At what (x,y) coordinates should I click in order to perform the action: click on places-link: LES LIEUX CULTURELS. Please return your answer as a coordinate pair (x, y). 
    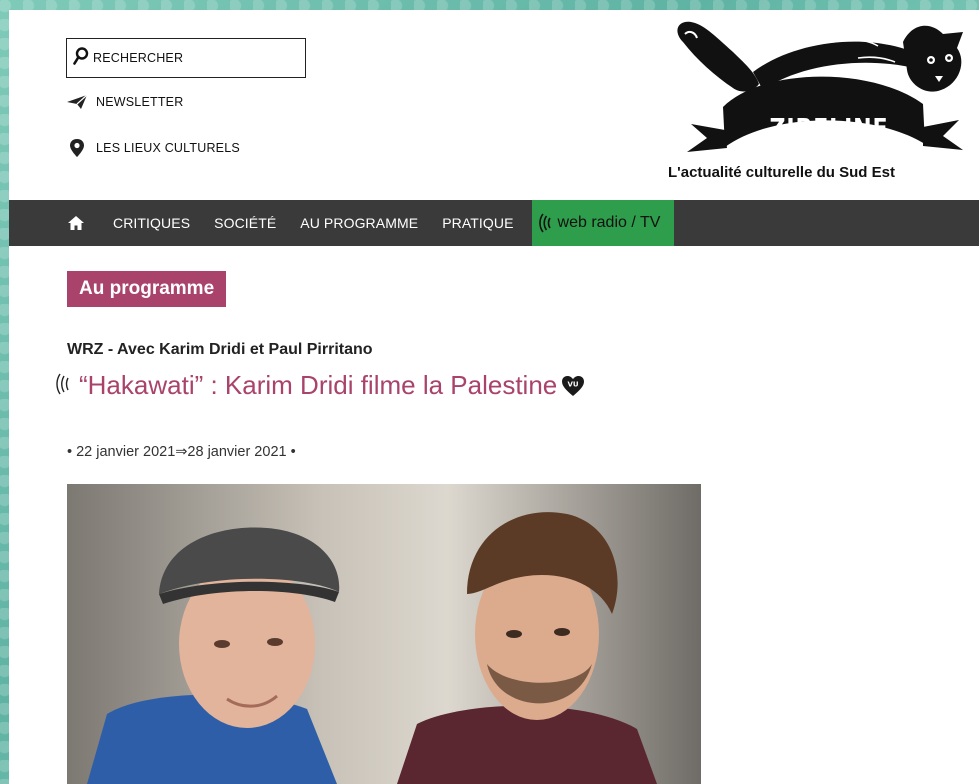
    Looking at the image, I should click on (153, 148).